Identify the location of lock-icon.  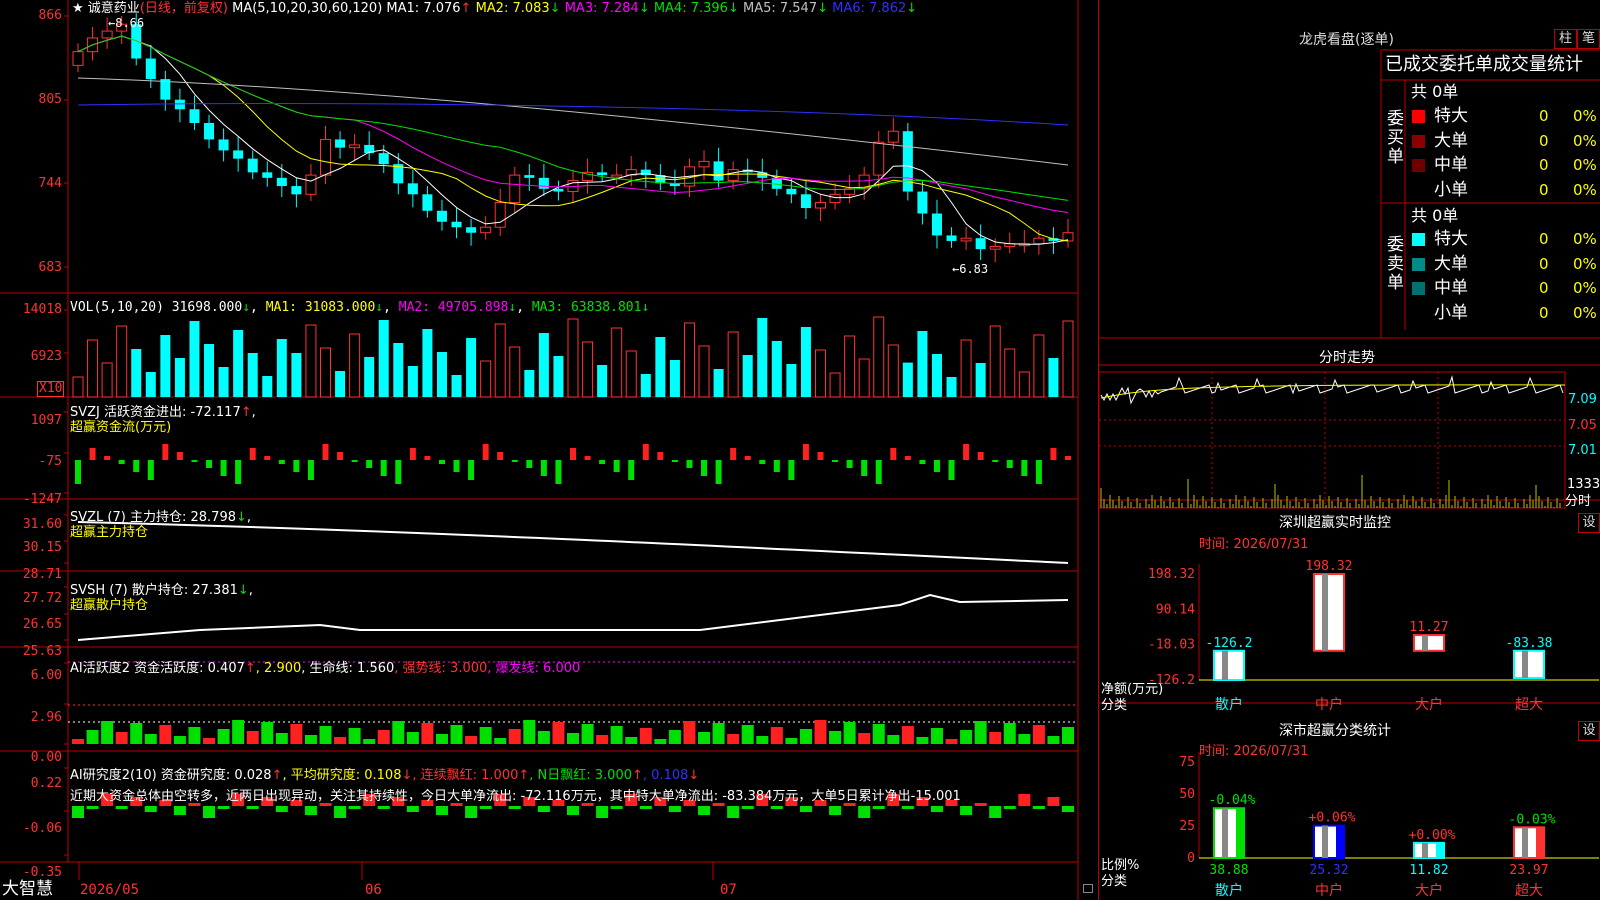
(1088, 888).